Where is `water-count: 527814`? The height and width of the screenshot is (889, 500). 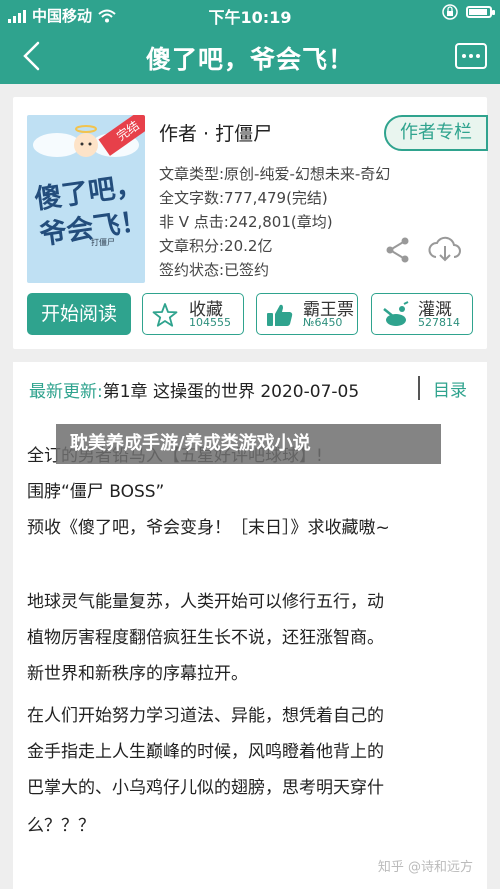
water-count: 527814 is located at coordinates (439, 322).